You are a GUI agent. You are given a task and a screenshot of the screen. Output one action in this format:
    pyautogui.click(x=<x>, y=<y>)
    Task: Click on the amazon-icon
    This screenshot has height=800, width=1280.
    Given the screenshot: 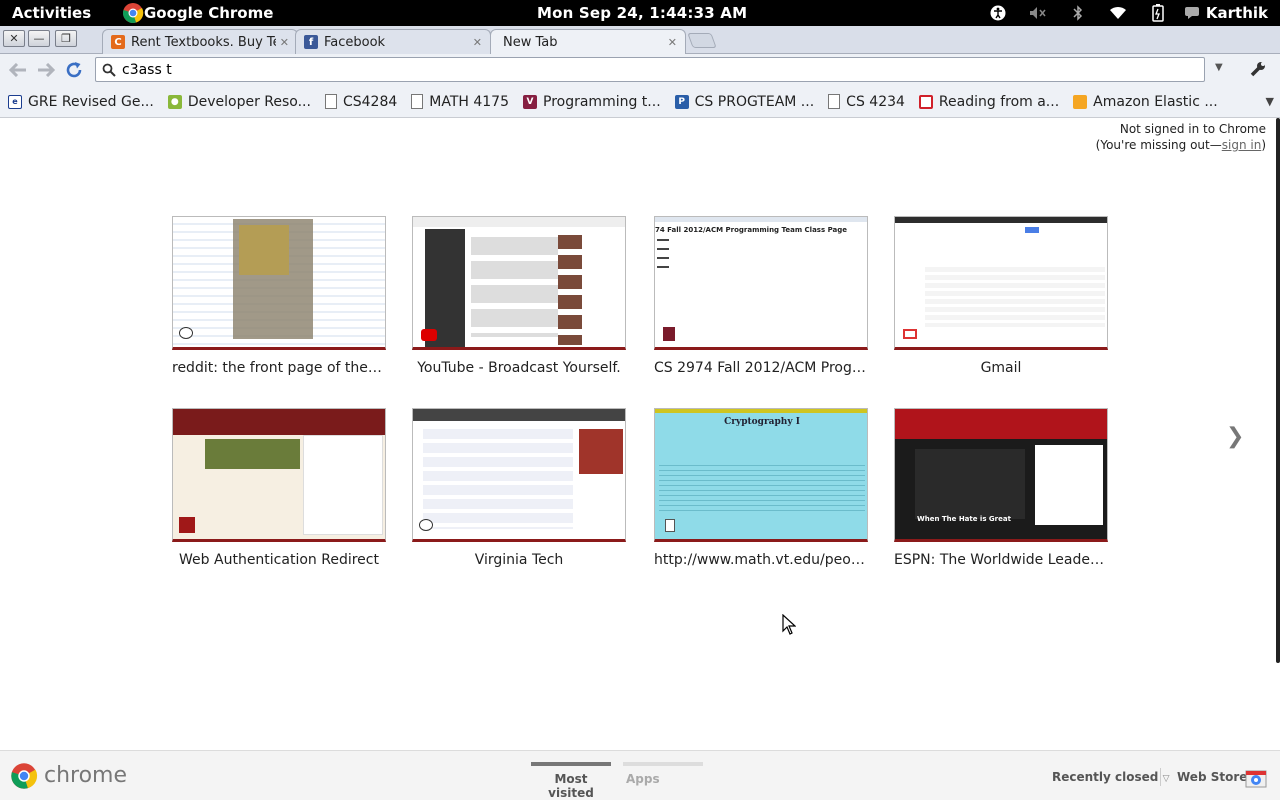 What is the action you would take?
    pyautogui.click(x=1080, y=101)
    